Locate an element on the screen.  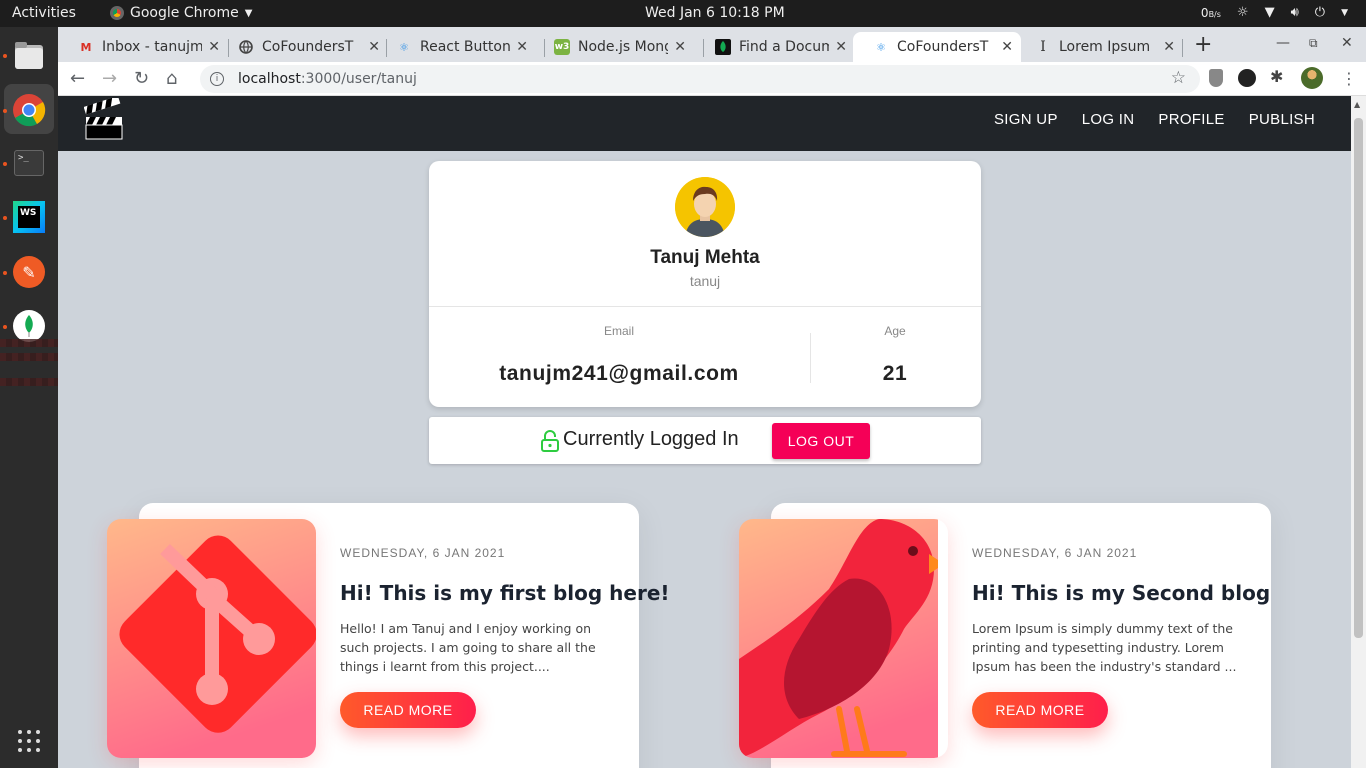
blog-title: Hi! This is my Second blog is located at coordinates (1121, 593).